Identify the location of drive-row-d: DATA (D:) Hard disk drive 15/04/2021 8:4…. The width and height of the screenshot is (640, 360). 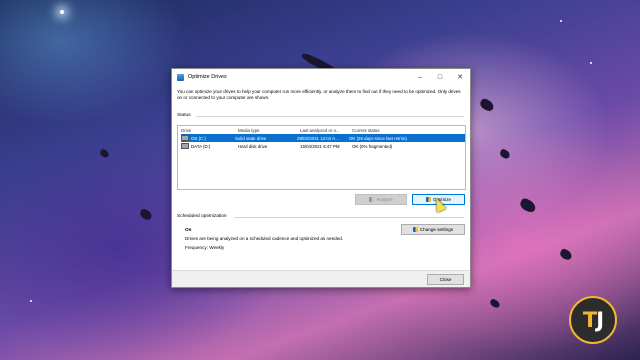
(321, 146).